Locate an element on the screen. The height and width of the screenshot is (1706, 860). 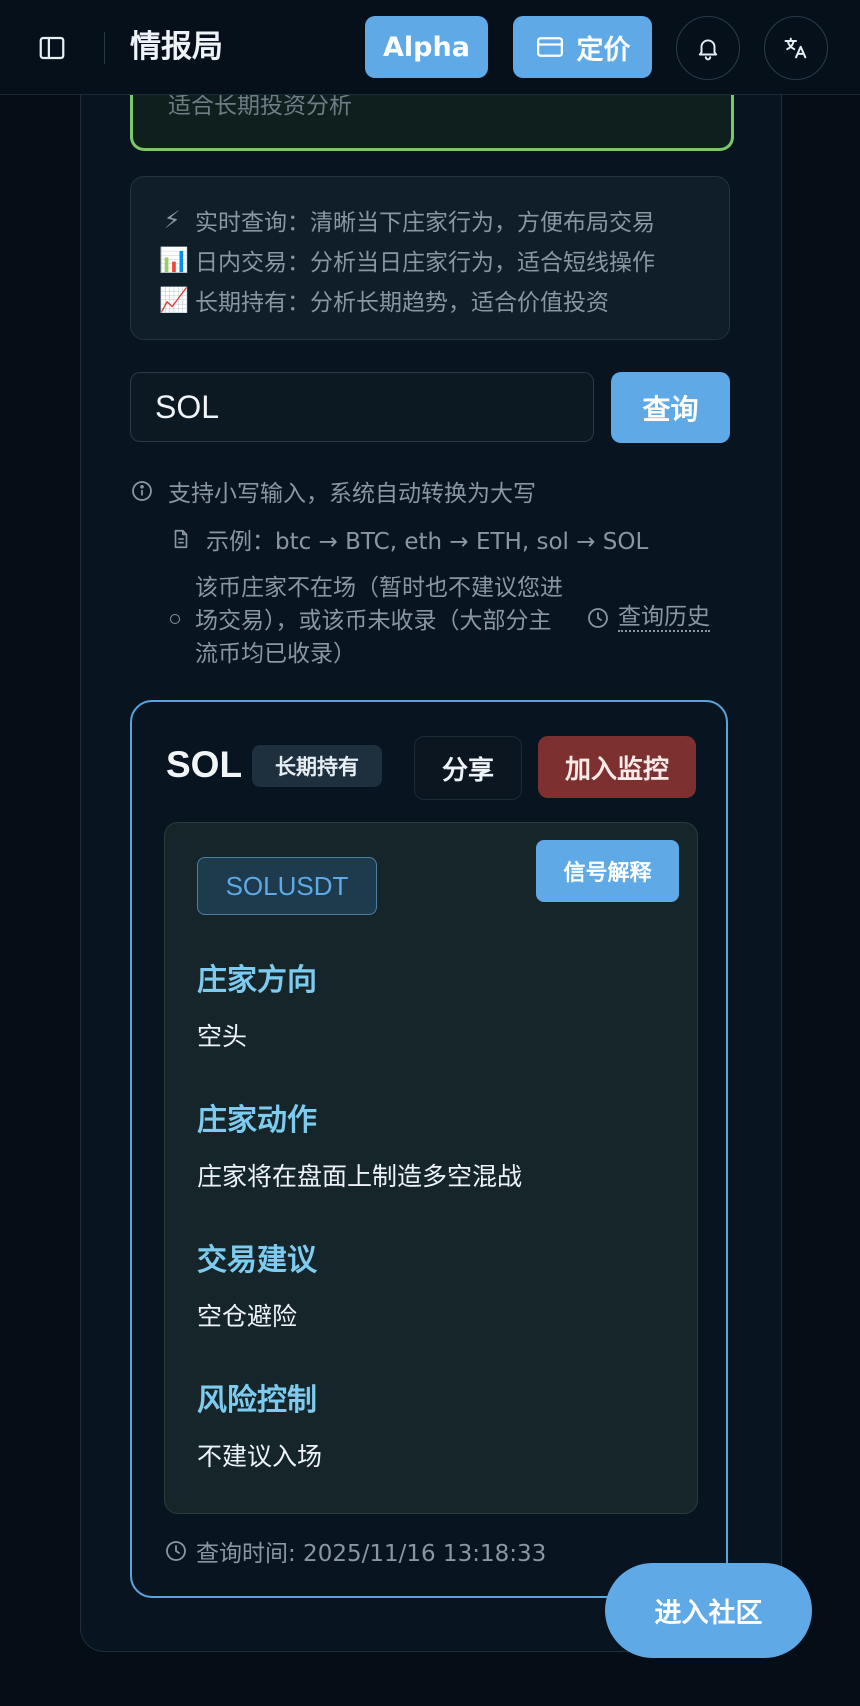
share-button: 分享 is located at coordinates (468, 768).